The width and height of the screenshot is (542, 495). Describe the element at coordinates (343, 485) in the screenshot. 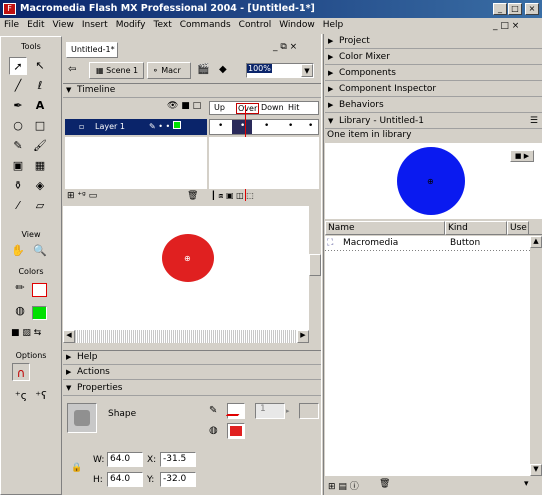

I see `new-symbol-icons: ⊞ ▤ ⓘ` at that location.